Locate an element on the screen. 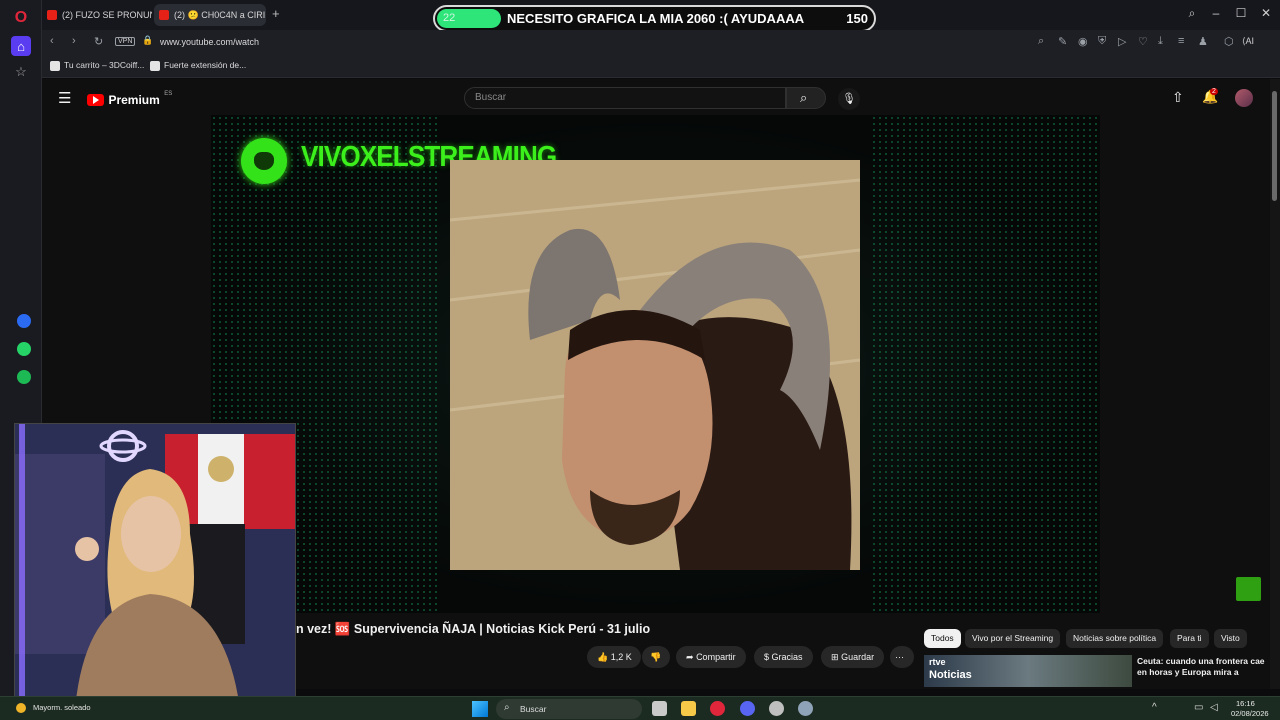 This screenshot has width=1280, height=720. like-count: 1,2 K is located at coordinates (621, 657).